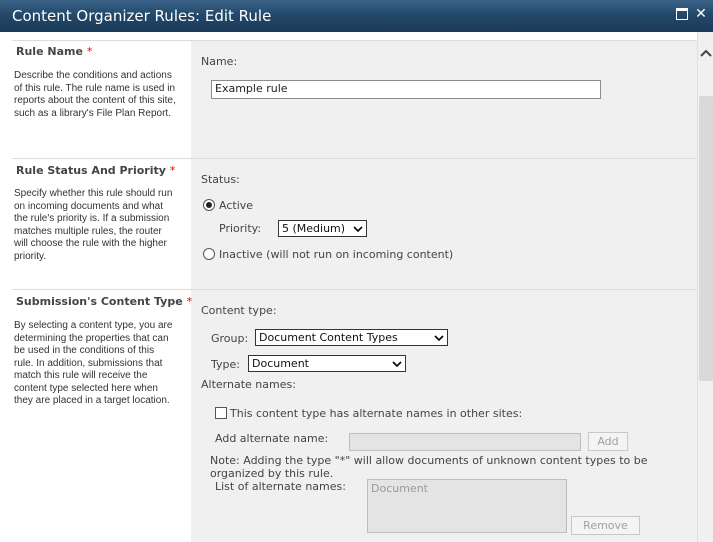 This screenshot has width=713, height=542. Describe the element at coordinates (465, 442) in the screenshot. I see `alternate-name-input` at that location.